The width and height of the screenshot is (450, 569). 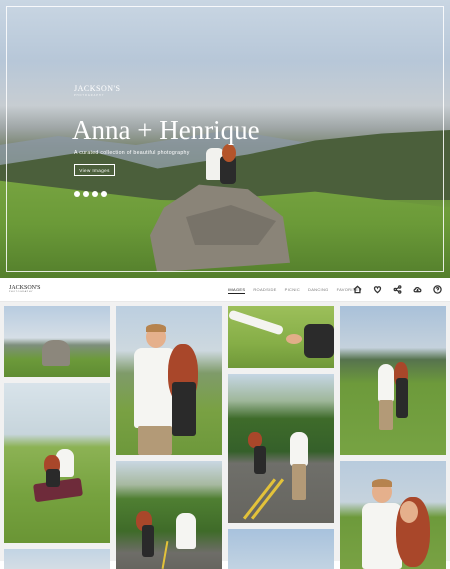 I want to click on pinterest-icon, so click(x=95, y=194).